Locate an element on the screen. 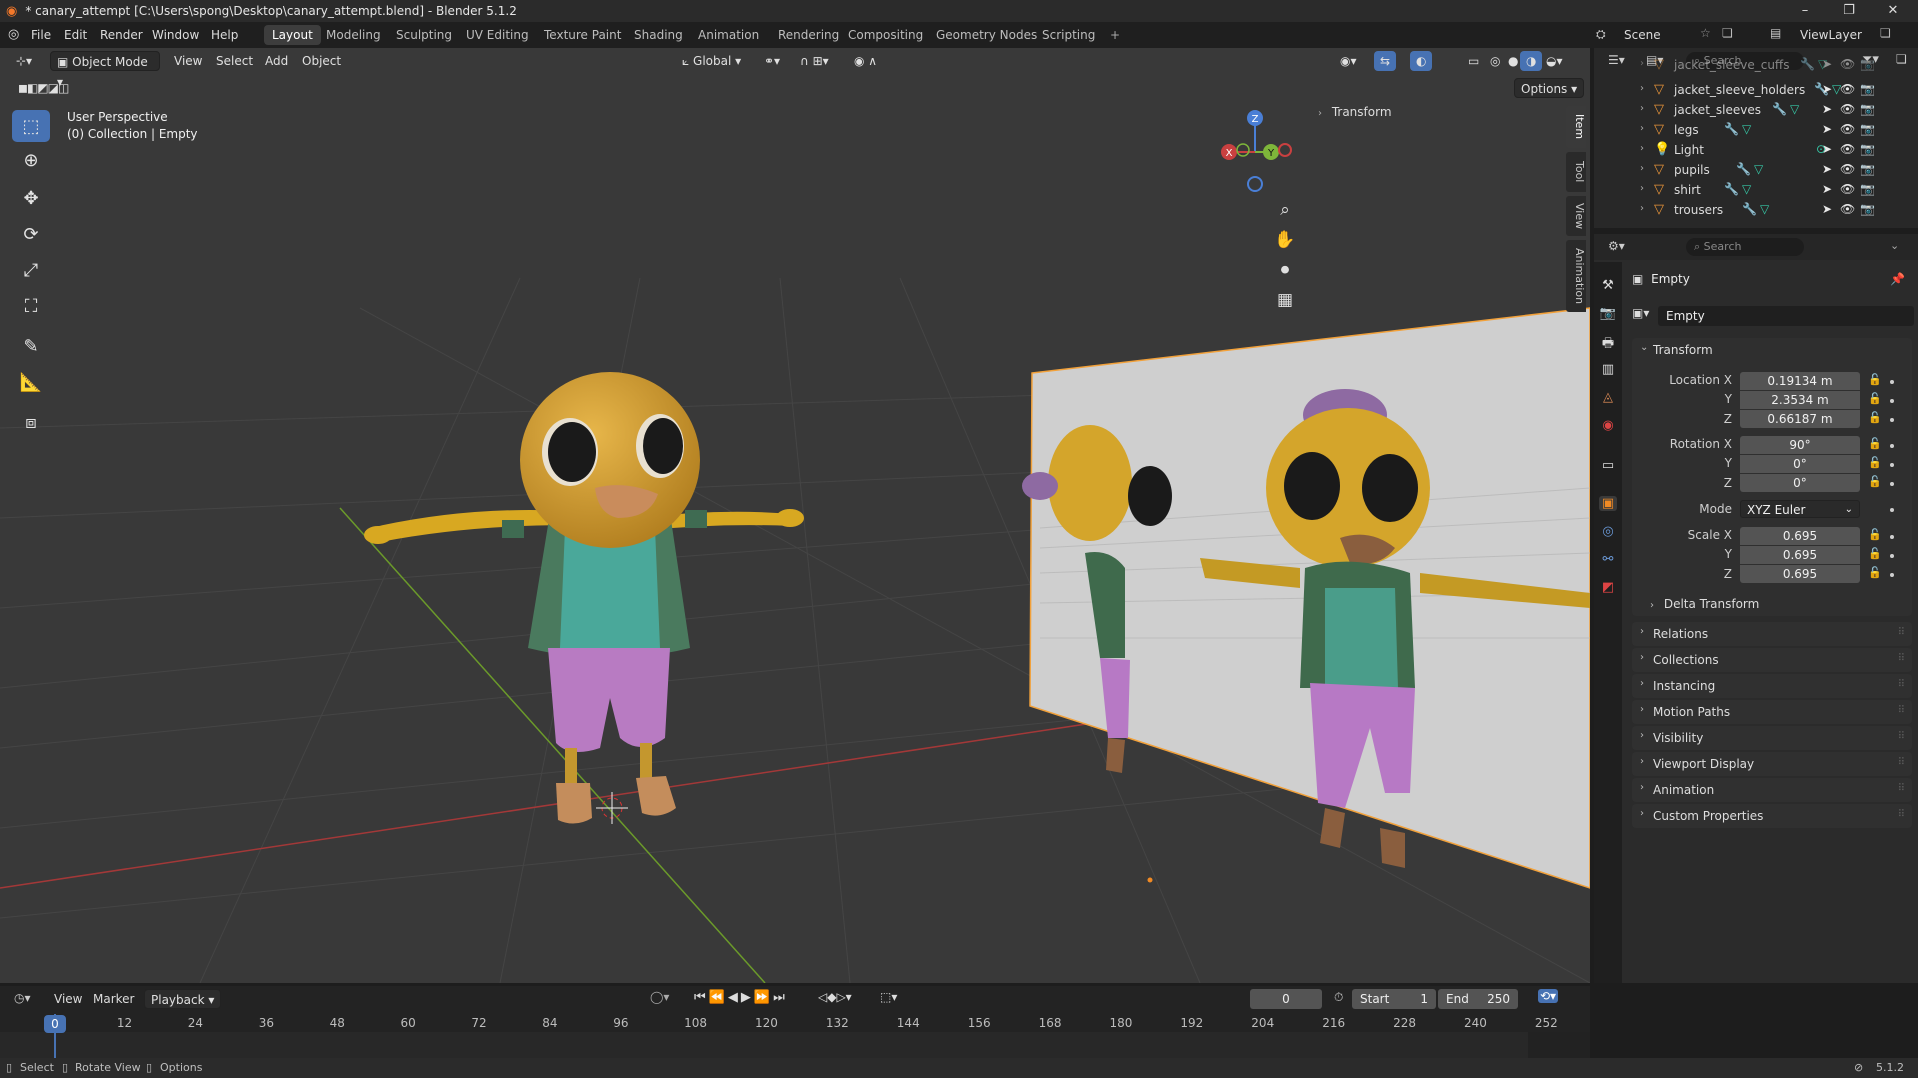 This screenshot has width=1918, height=1078. playhead-sync-icon: ⟲▾ is located at coordinates (1548, 996).